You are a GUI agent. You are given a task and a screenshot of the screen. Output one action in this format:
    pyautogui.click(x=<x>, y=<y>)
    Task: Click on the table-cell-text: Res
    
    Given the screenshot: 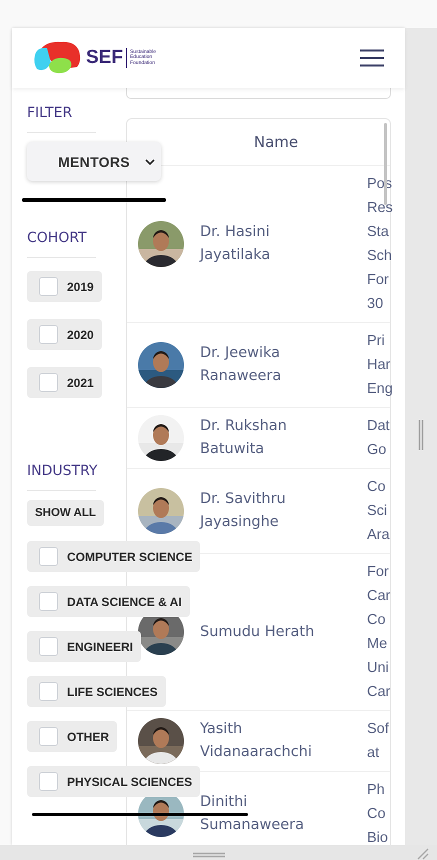 What is the action you would take?
    pyautogui.click(x=380, y=208)
    